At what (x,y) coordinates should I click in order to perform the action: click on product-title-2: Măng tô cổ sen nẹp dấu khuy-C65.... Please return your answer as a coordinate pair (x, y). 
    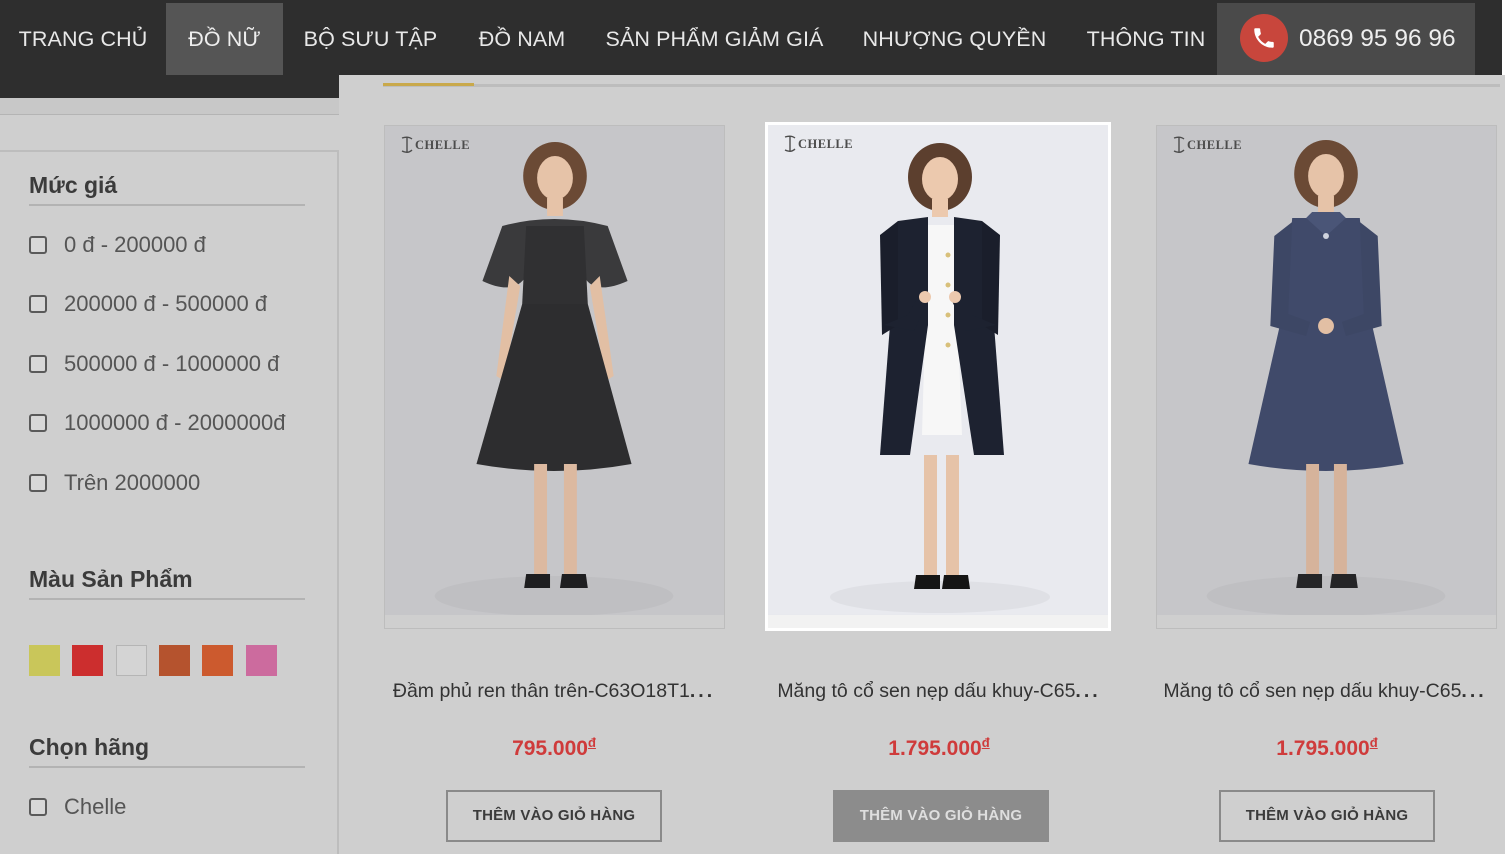
    Looking at the image, I should click on (939, 691).